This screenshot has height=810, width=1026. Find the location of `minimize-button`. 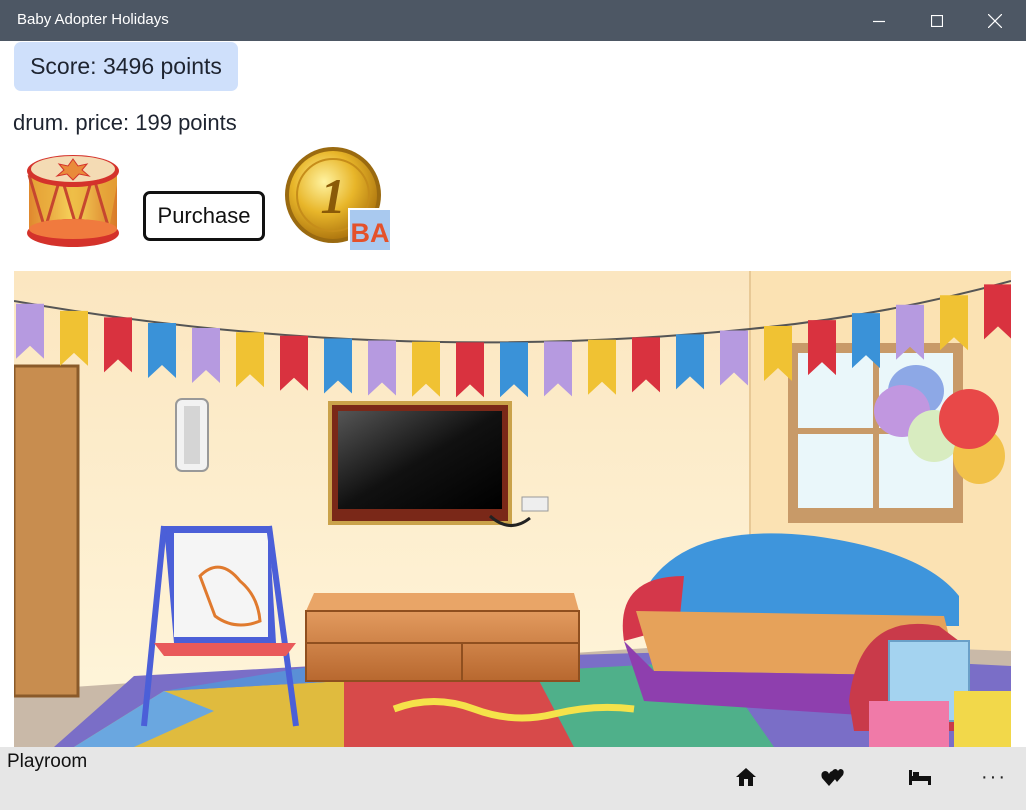

minimize-button is located at coordinates (879, 20).